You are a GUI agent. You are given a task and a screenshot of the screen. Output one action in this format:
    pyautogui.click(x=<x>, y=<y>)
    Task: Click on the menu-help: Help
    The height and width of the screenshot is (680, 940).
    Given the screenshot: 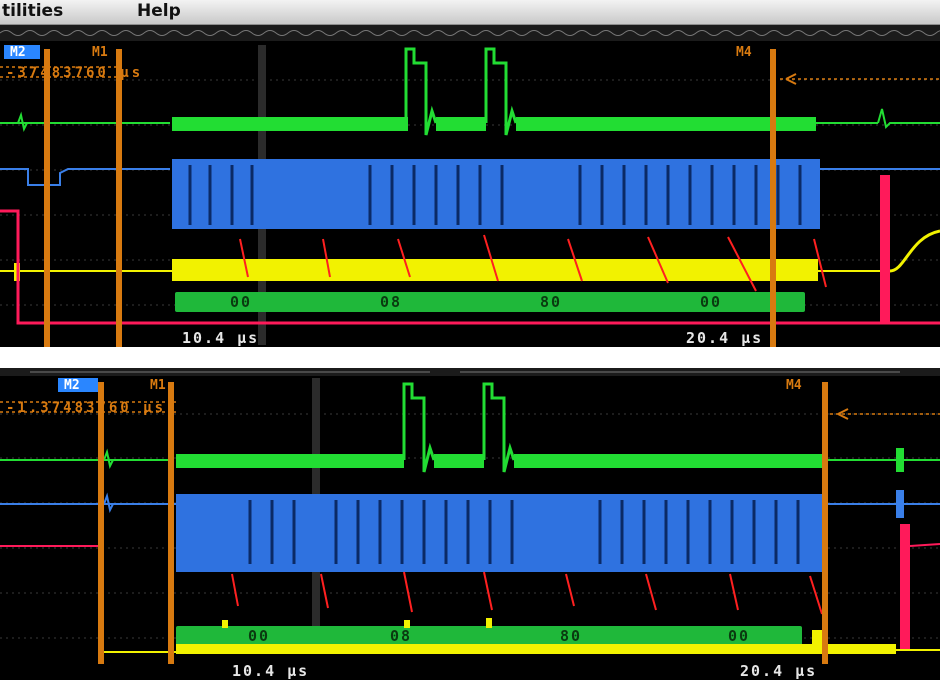 What is the action you would take?
    pyautogui.click(x=159, y=11)
    